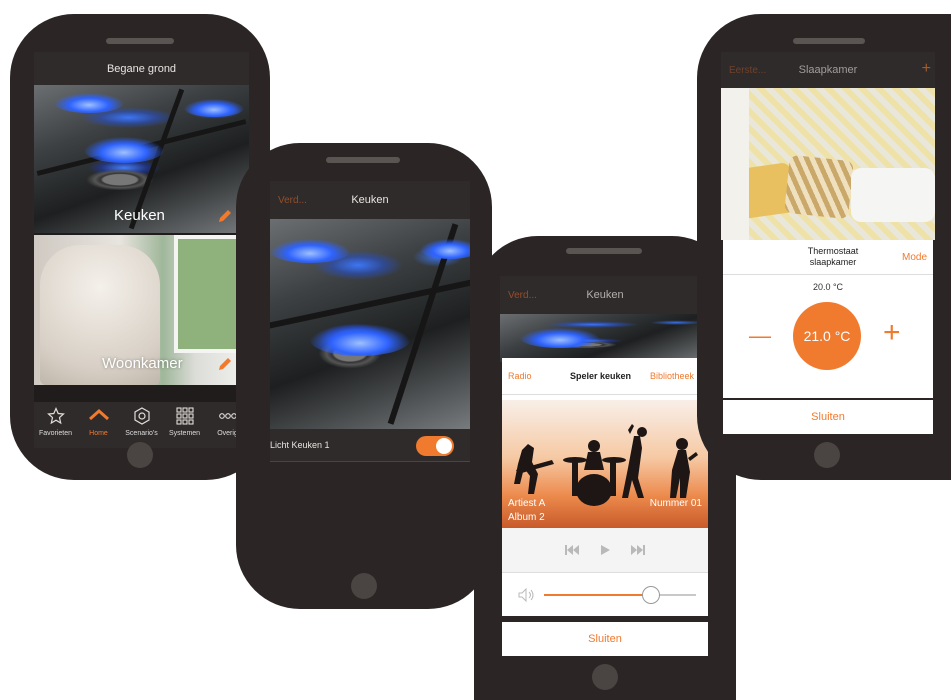 The image size is (951, 700). Describe the element at coordinates (914, 257) in the screenshot. I see `mode-button: Mode` at that location.